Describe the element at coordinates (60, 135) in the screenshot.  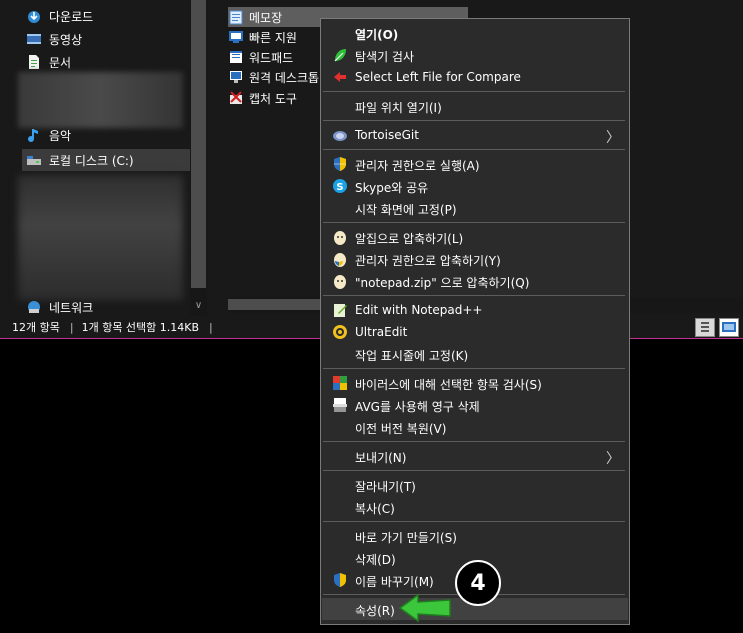
I see `nav-item-label: 음악` at that location.